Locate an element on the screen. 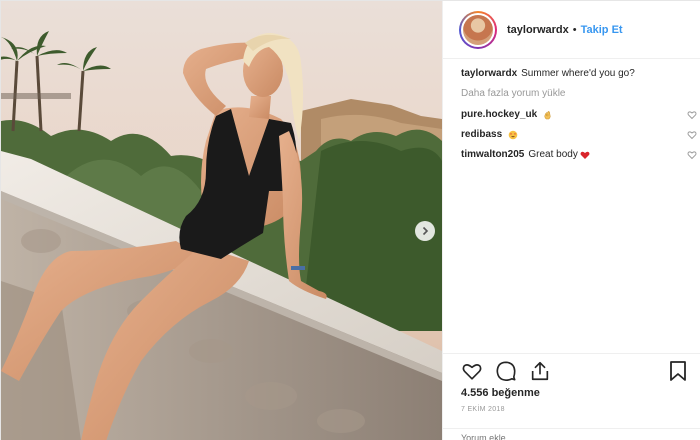 The width and height of the screenshot is (700, 440). action-icons is located at coordinates (506, 371).